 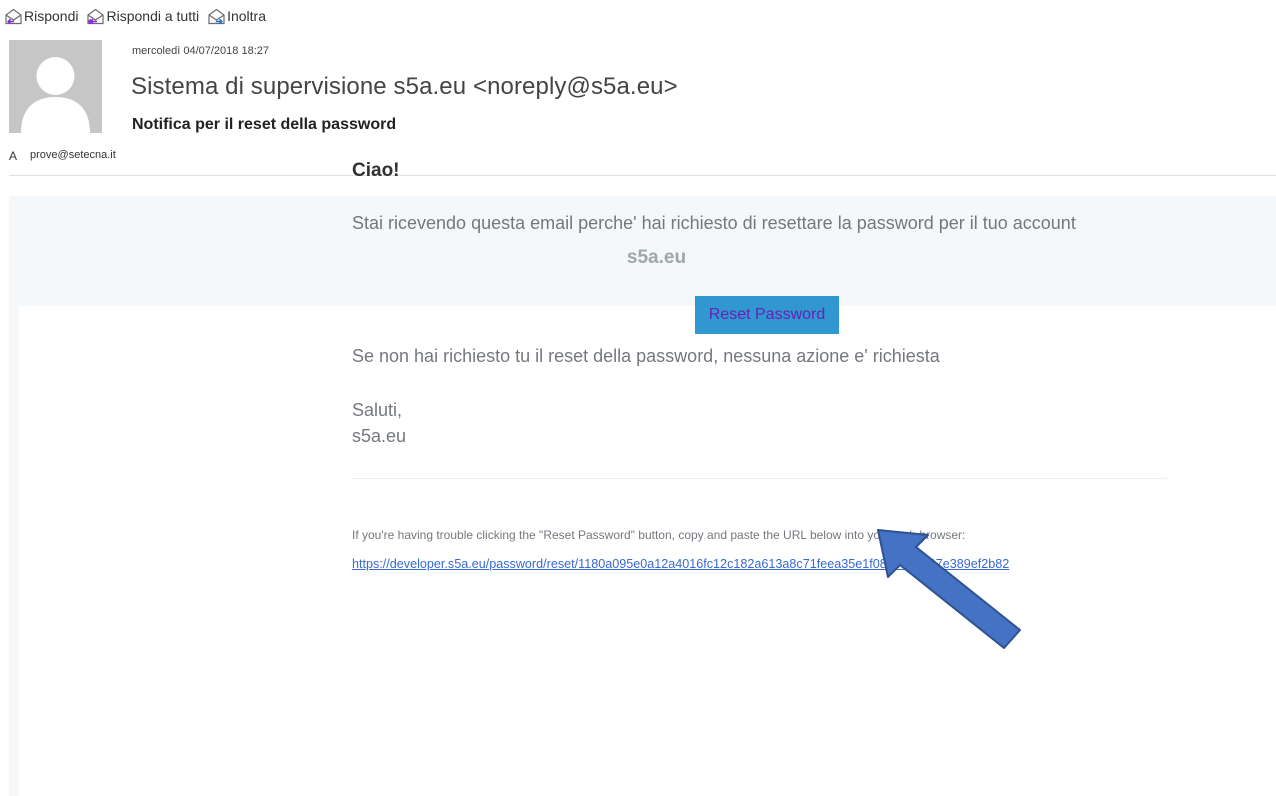 I want to click on reply-button: Rispondi, so click(x=41, y=16).